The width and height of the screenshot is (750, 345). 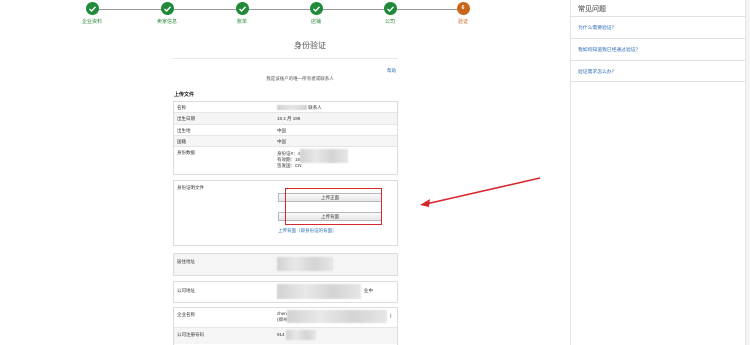 I want to click on table-row: 企业名称 zhen (郑州 ), so click(x=285, y=318).